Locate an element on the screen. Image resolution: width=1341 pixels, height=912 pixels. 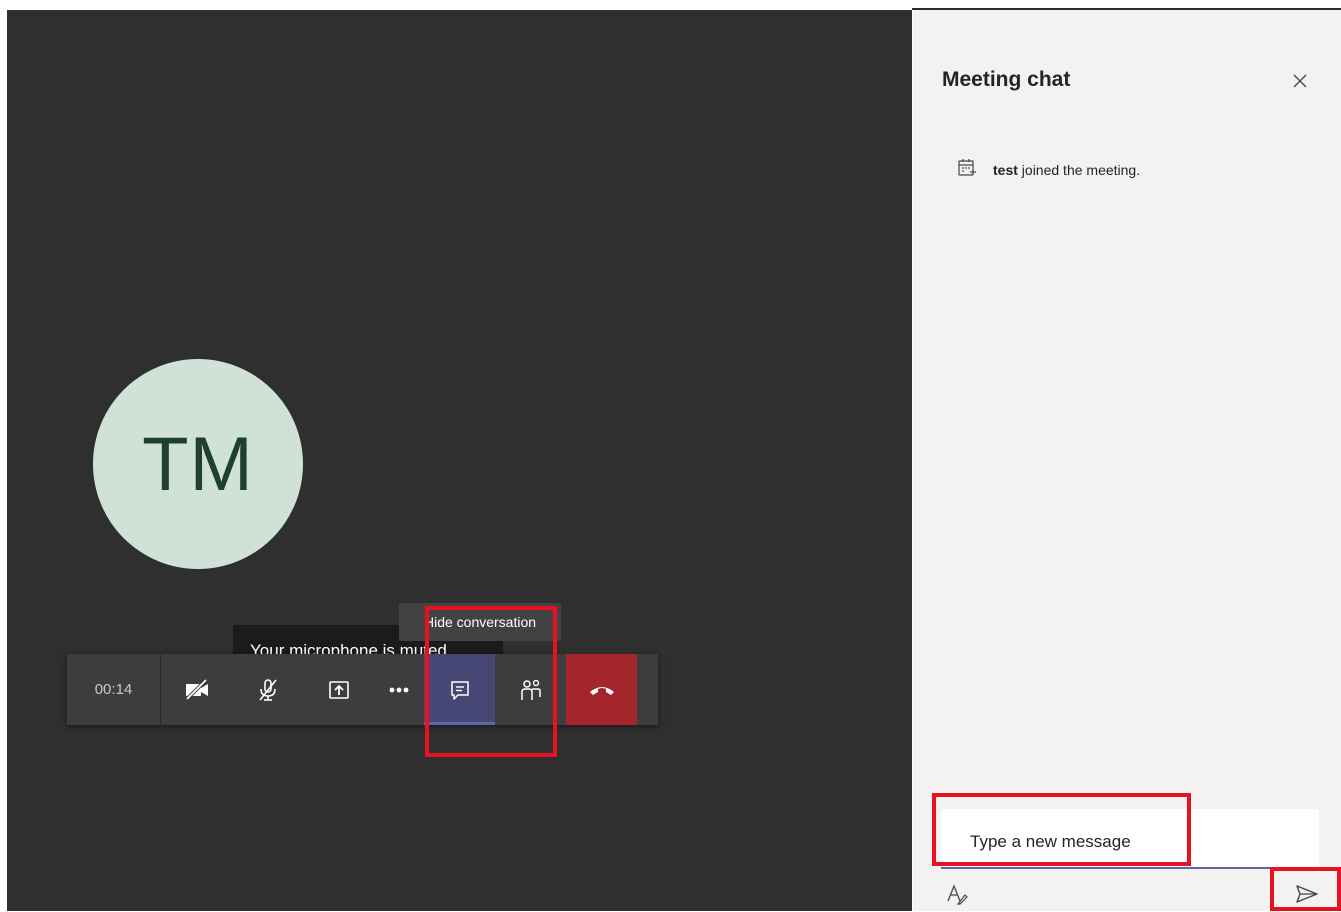
panel-title: Meeting chat is located at coordinates (1006, 79).